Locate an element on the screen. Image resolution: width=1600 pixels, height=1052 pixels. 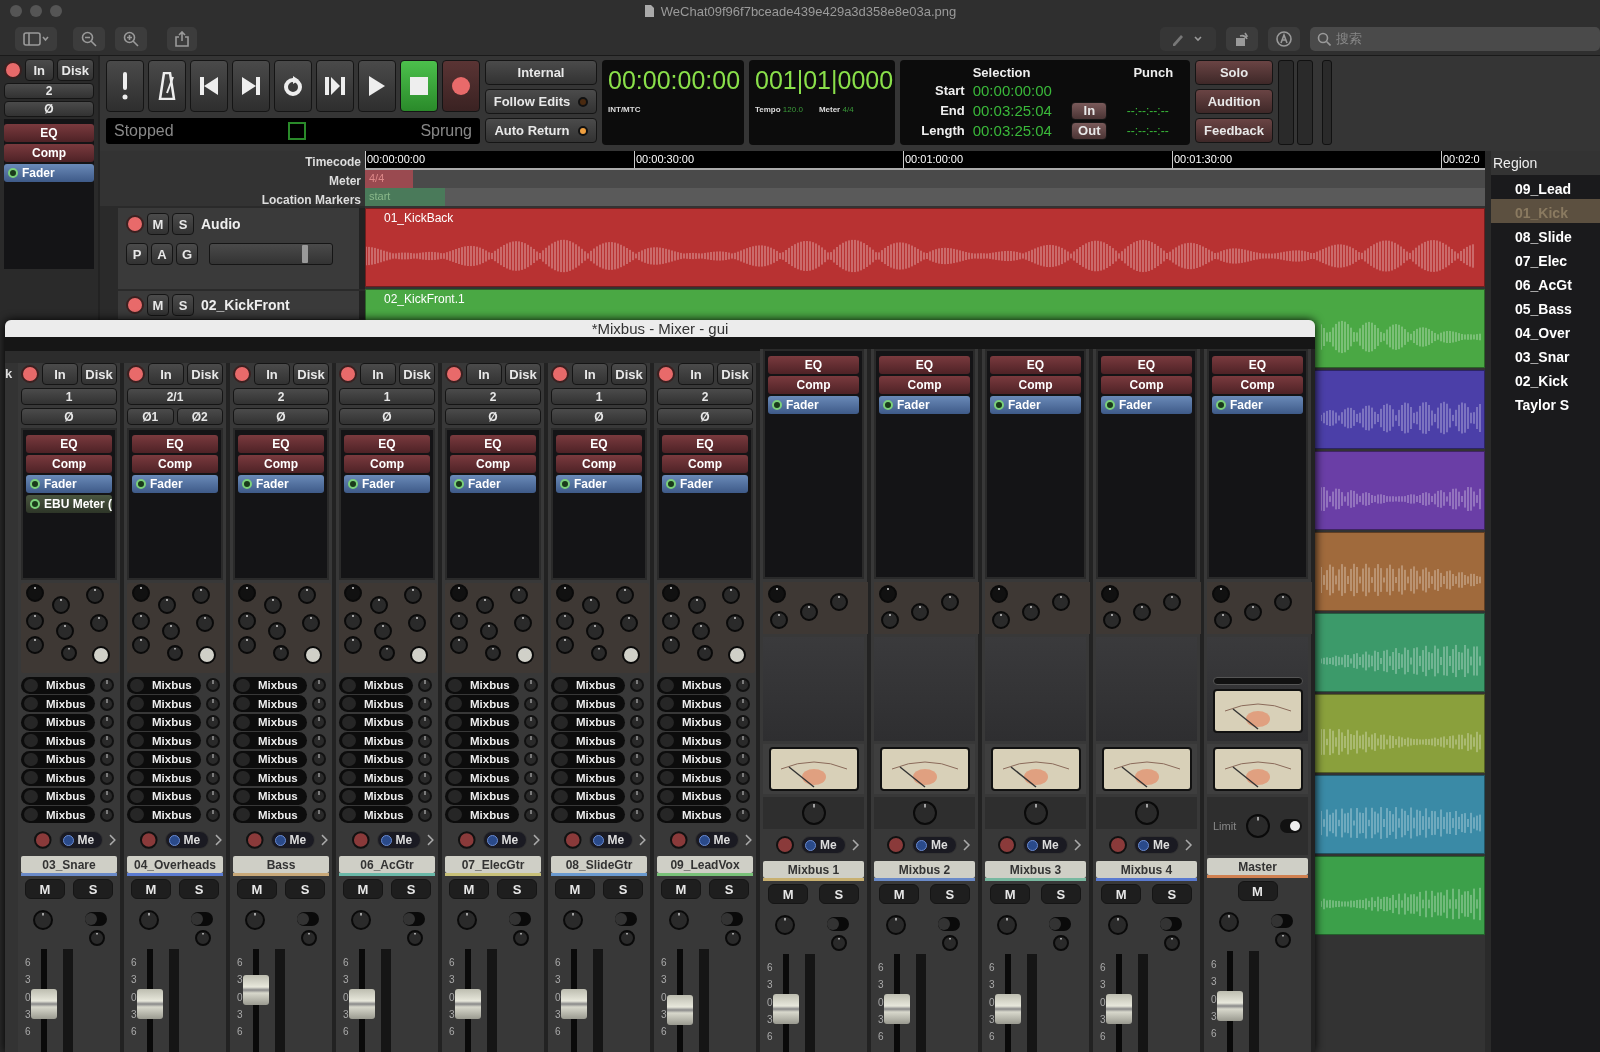
strip-name: 07_ElecGtr is located at coordinates (493, 864).